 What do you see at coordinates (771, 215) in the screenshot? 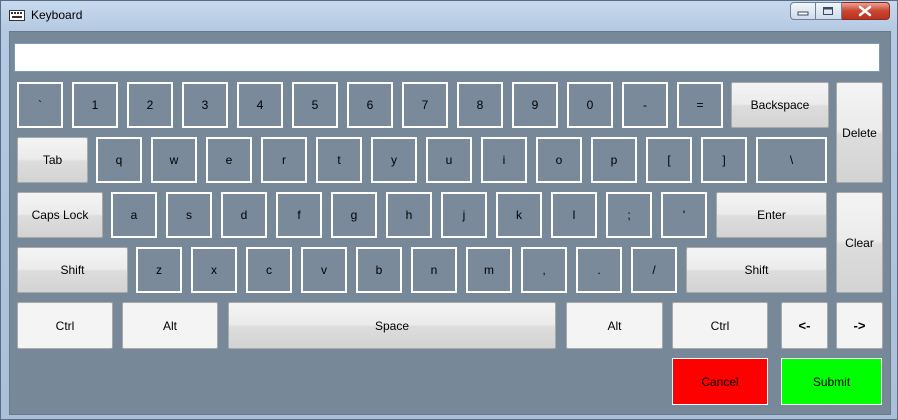
I see `key-enter: Enter` at bounding box center [771, 215].